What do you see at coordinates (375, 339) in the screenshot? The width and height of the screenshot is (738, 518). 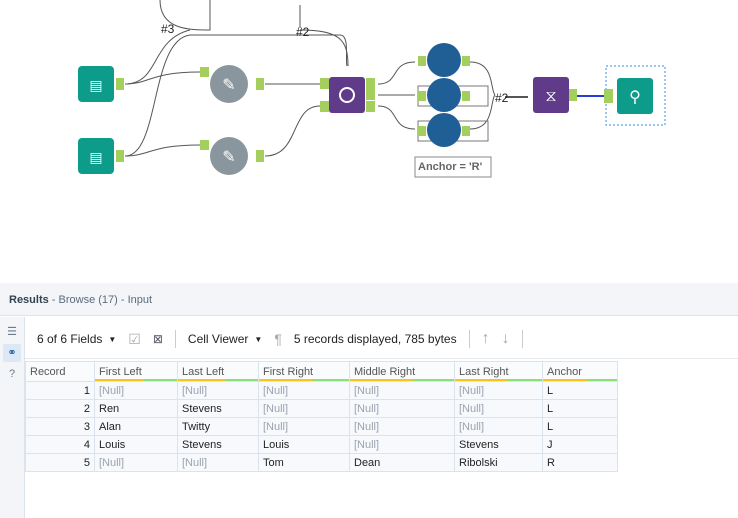 I see `records-summary: 5 records displayed, 785 bytes` at bounding box center [375, 339].